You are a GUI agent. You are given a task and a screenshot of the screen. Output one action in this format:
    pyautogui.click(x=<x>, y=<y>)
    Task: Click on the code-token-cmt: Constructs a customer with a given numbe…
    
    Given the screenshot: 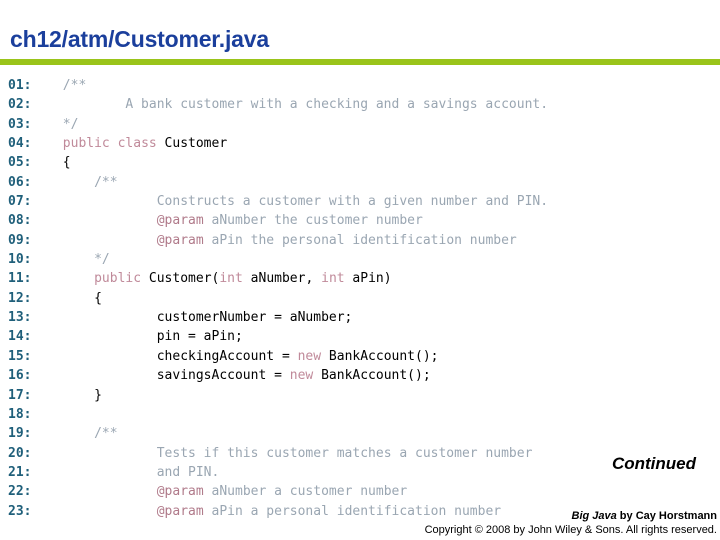 What is the action you would take?
    pyautogui.click(x=352, y=202)
    